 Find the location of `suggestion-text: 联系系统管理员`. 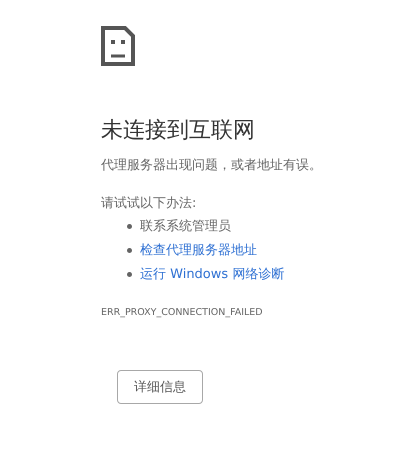

suggestion-text: 联系系统管理员 is located at coordinates (185, 226).